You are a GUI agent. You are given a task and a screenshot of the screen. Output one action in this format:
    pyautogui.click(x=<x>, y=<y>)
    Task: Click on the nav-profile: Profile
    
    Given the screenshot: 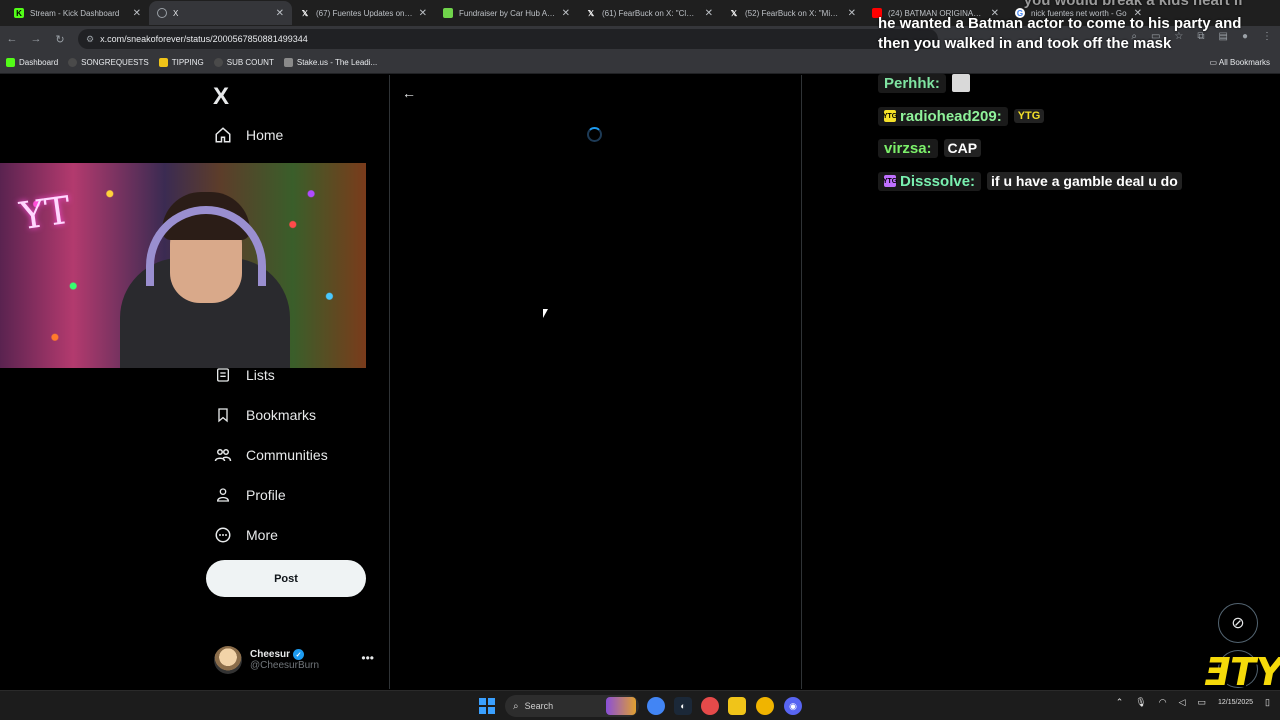 What is the action you would take?
    pyautogui.click(x=249, y=495)
    